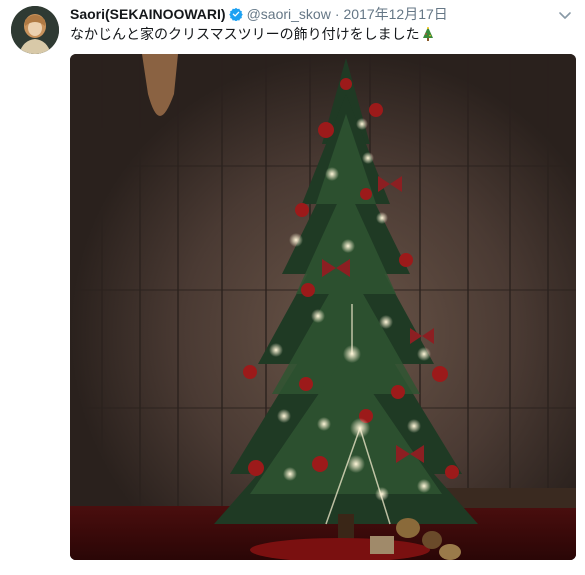  I want to click on tweet-text: なかじんと家のクリスマスツリーの飾り付けをしました, so click(252, 34).